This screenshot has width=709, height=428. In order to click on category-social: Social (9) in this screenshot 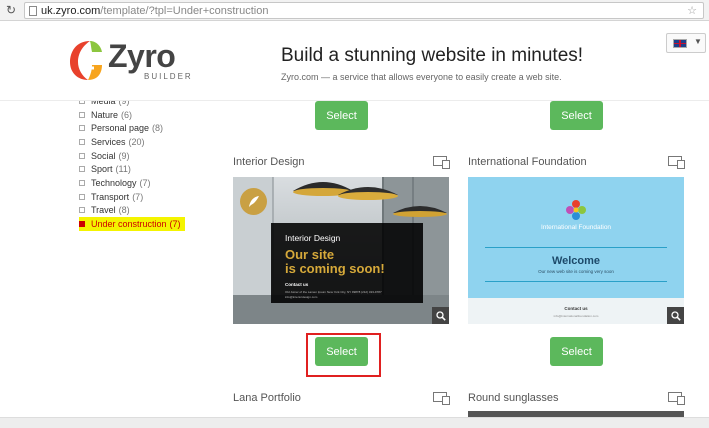, I will do `click(139, 156)`.